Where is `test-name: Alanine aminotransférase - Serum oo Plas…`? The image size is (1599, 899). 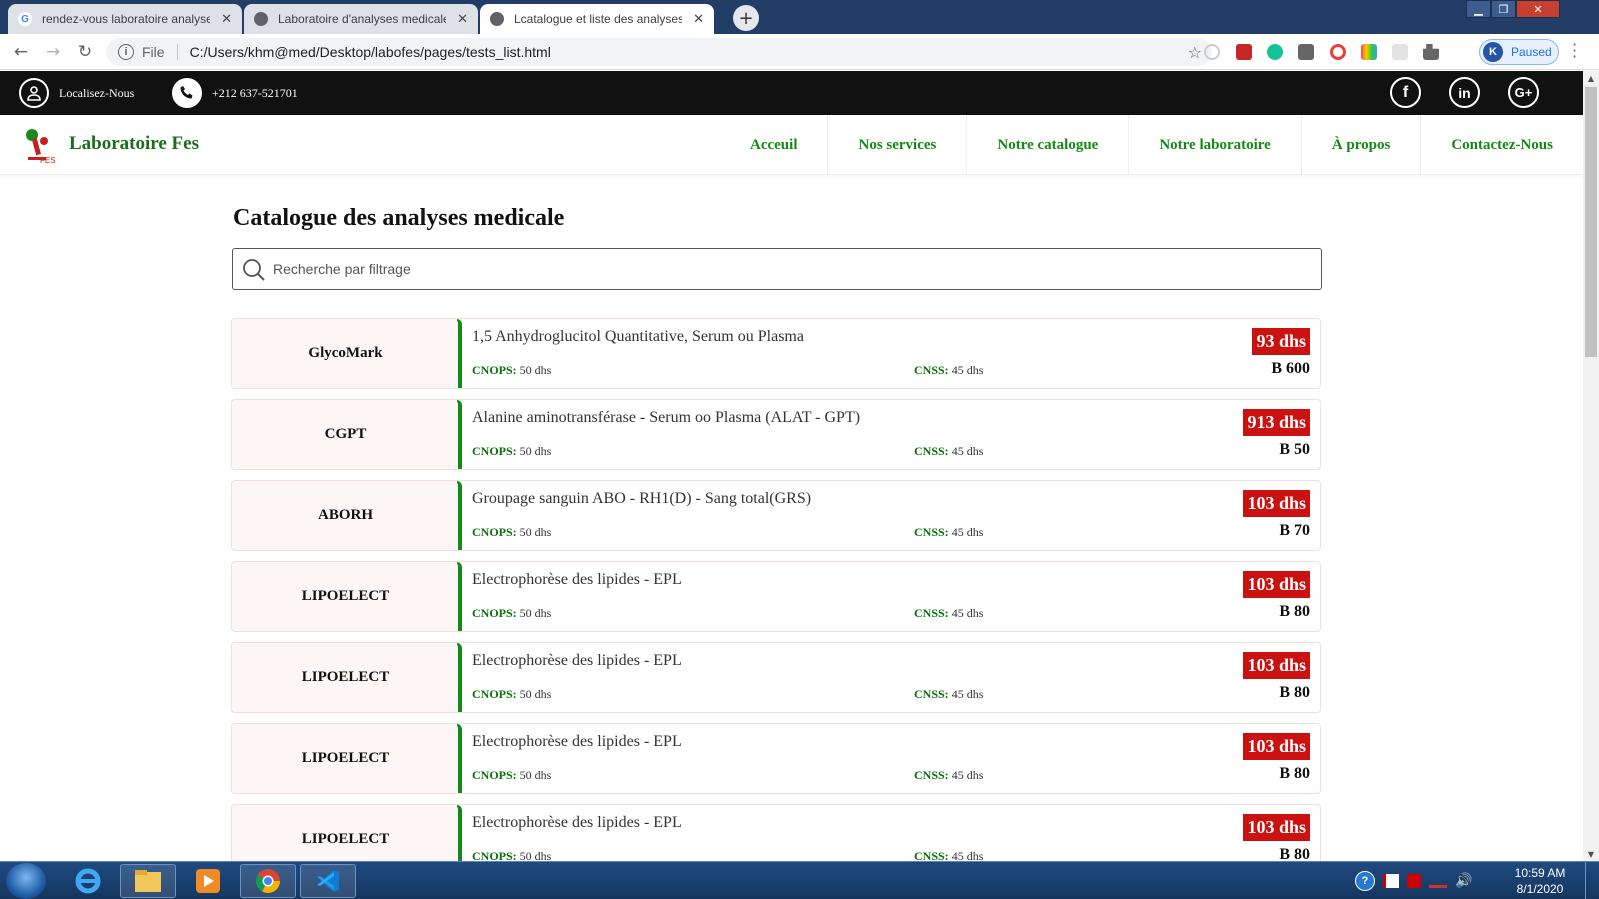
test-name: Alanine aminotransférase - Serum oo Plas… is located at coordinates (666, 417).